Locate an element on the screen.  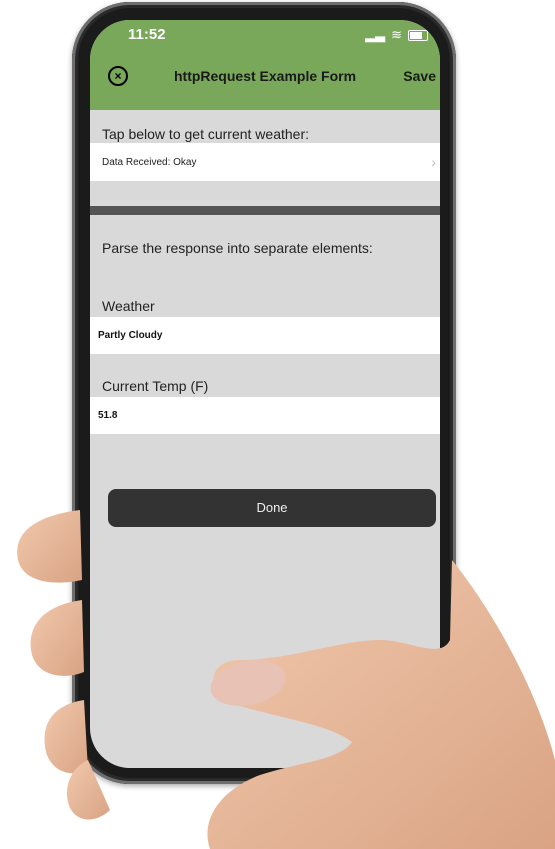
wifi-icon: ≋ is located at coordinates (396, 34).